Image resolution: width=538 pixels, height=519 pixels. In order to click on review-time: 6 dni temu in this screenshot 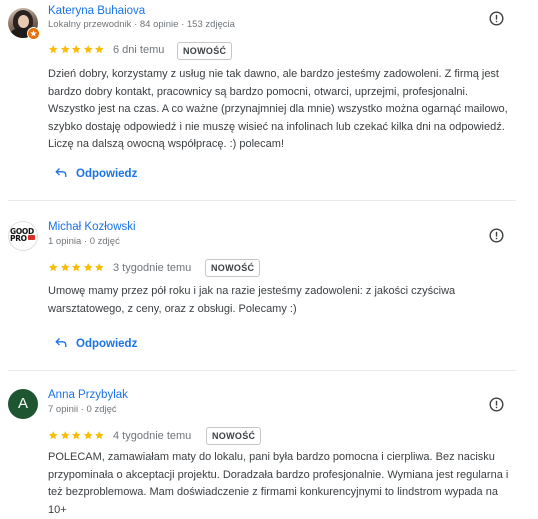, I will do `click(139, 50)`.